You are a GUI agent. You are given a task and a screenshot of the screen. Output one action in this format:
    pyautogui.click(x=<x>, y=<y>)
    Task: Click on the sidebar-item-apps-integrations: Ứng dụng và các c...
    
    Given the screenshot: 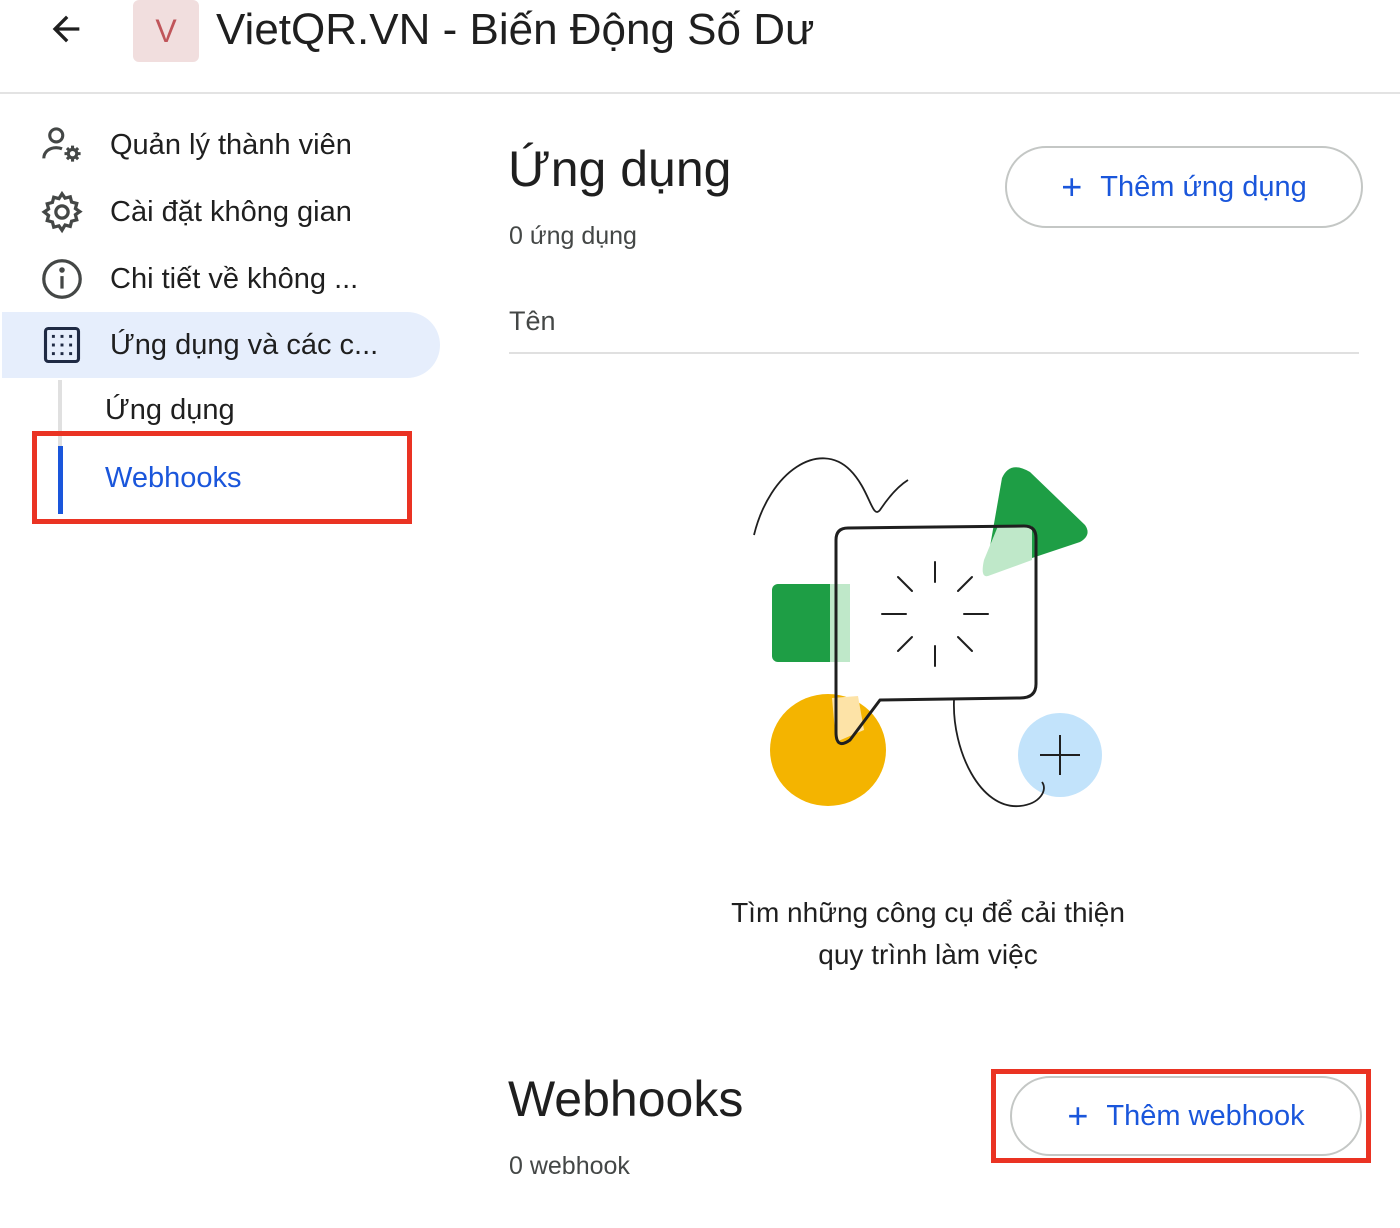 What is the action you would take?
    pyautogui.click(x=221, y=345)
    